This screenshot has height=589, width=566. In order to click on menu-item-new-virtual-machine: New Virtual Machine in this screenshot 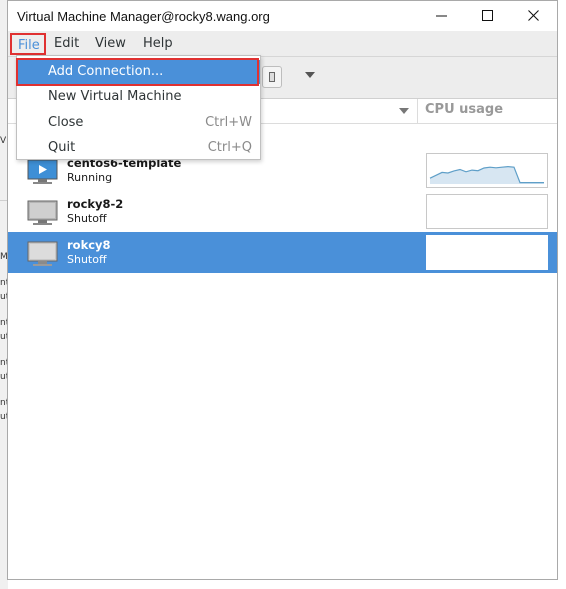, I will do `click(138, 97)`.